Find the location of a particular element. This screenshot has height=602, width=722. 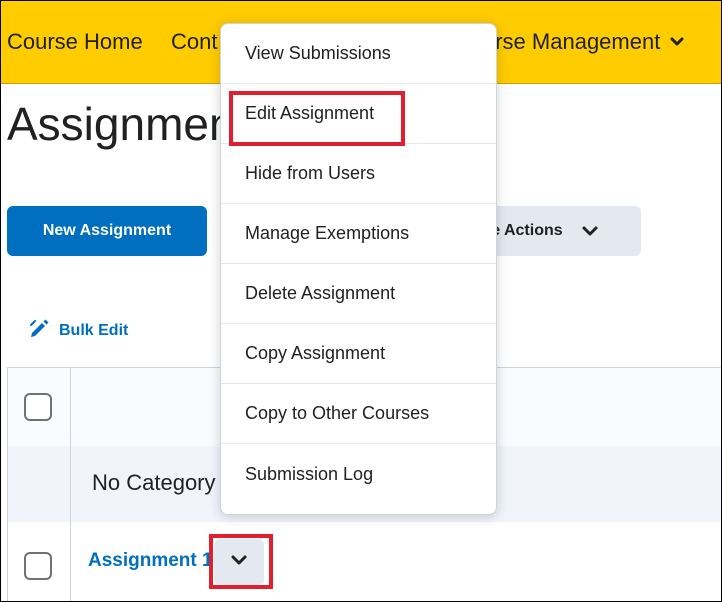

category-label: No Category is located at coordinates (154, 482).